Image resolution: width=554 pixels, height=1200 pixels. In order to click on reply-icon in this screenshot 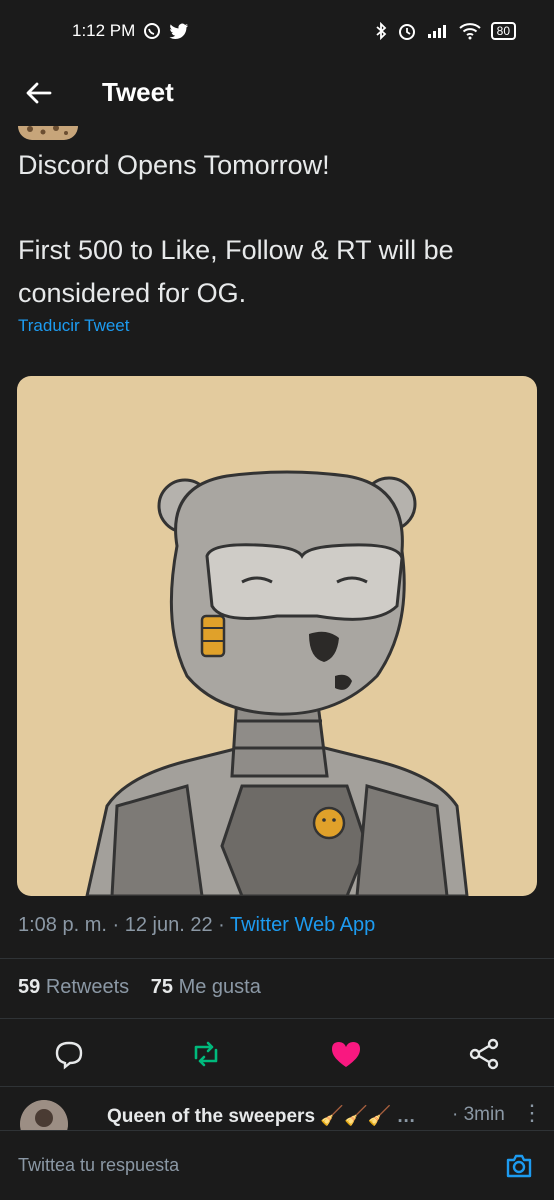, I will do `click(69, 1054)`.